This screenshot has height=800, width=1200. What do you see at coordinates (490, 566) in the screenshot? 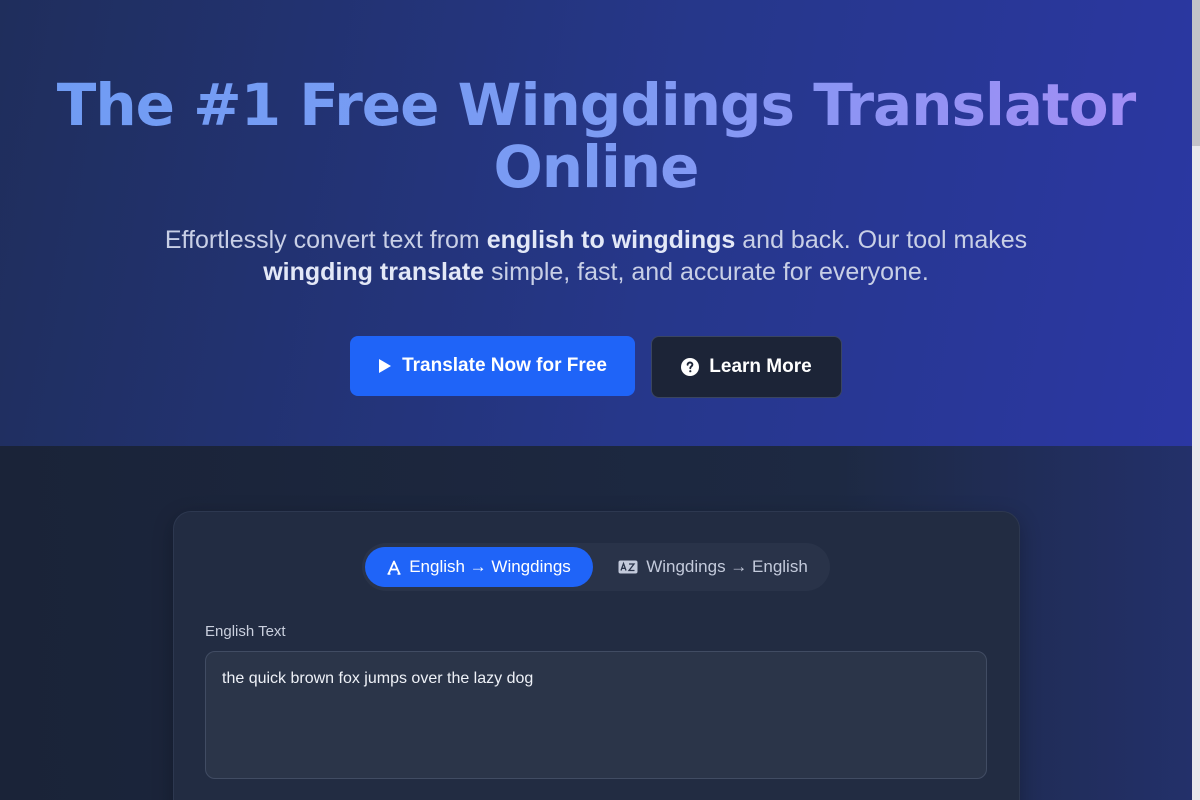
I see `tab-english-to-wingdings-label: English → Wingdings` at bounding box center [490, 566].